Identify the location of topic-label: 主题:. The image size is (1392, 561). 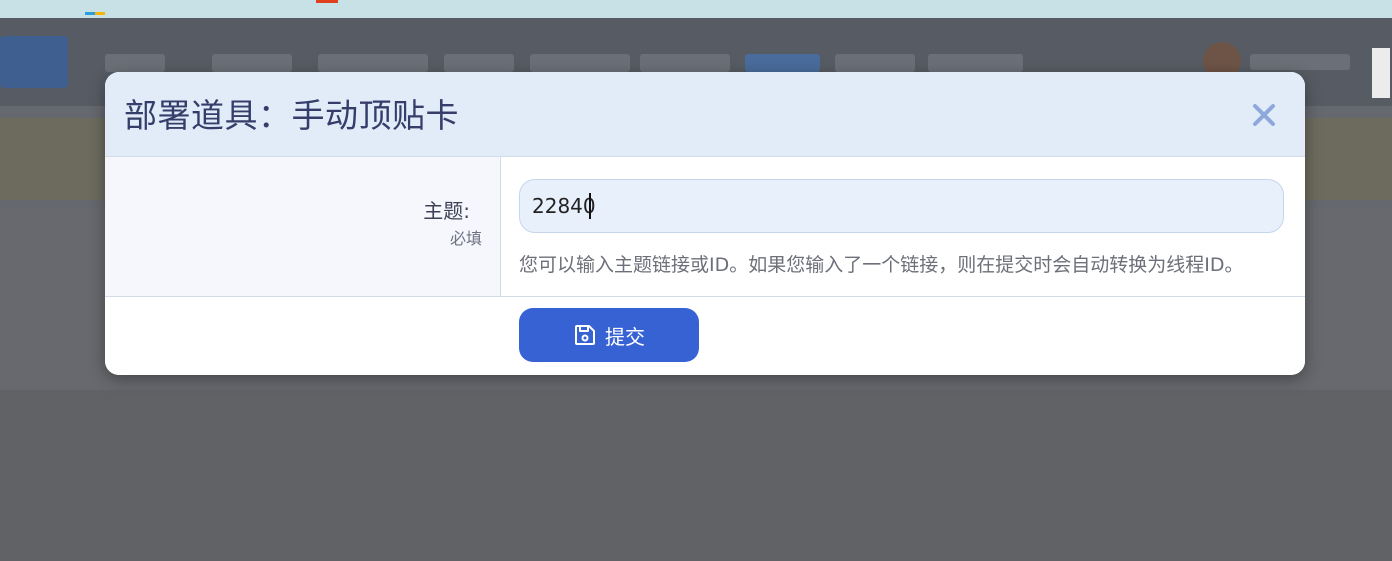
(446, 211).